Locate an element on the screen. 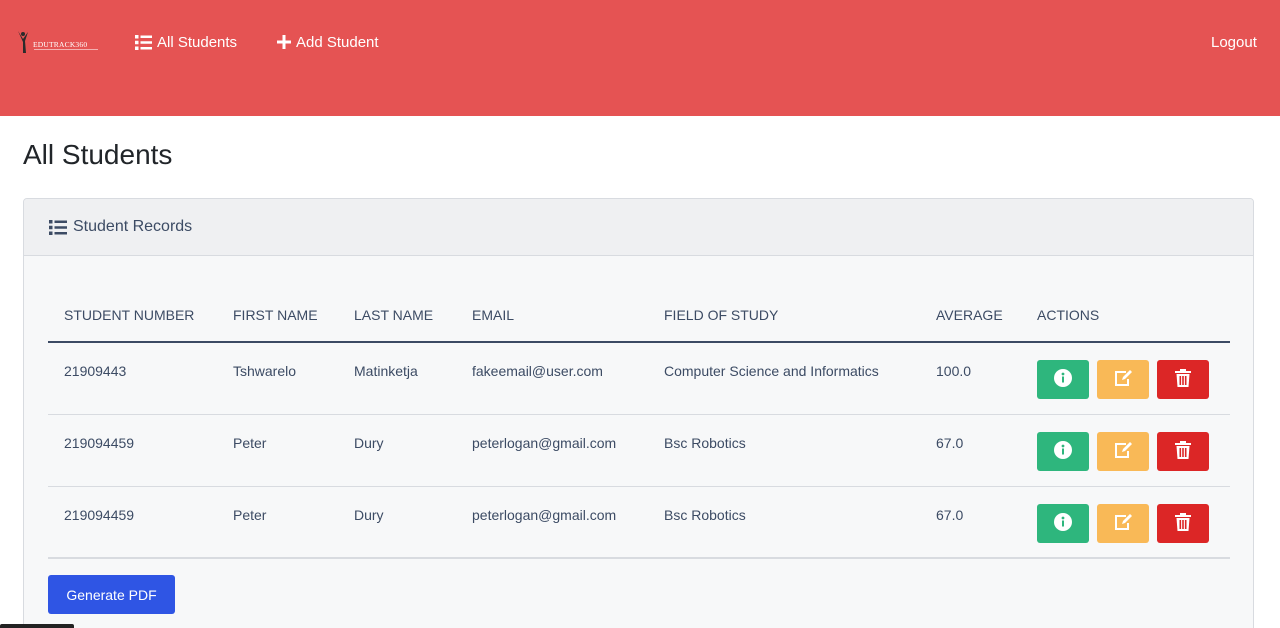  brand-logo: EDUTRACK360 is located at coordinates (57, 42).